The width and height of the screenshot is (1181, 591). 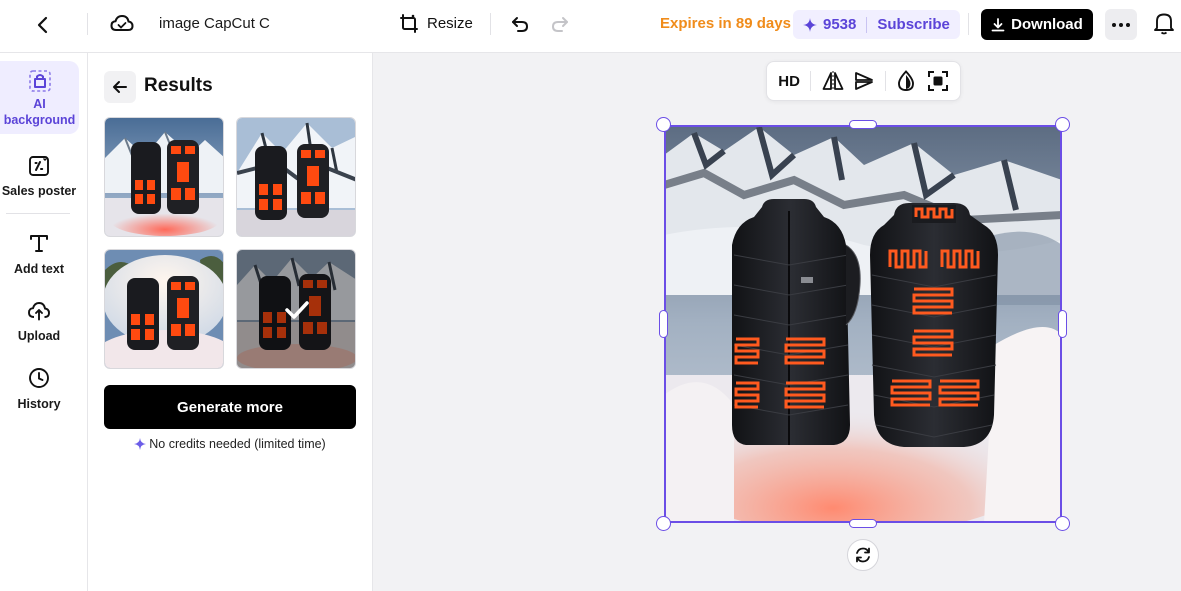 What do you see at coordinates (1047, 24) in the screenshot?
I see `download-label: Download` at bounding box center [1047, 24].